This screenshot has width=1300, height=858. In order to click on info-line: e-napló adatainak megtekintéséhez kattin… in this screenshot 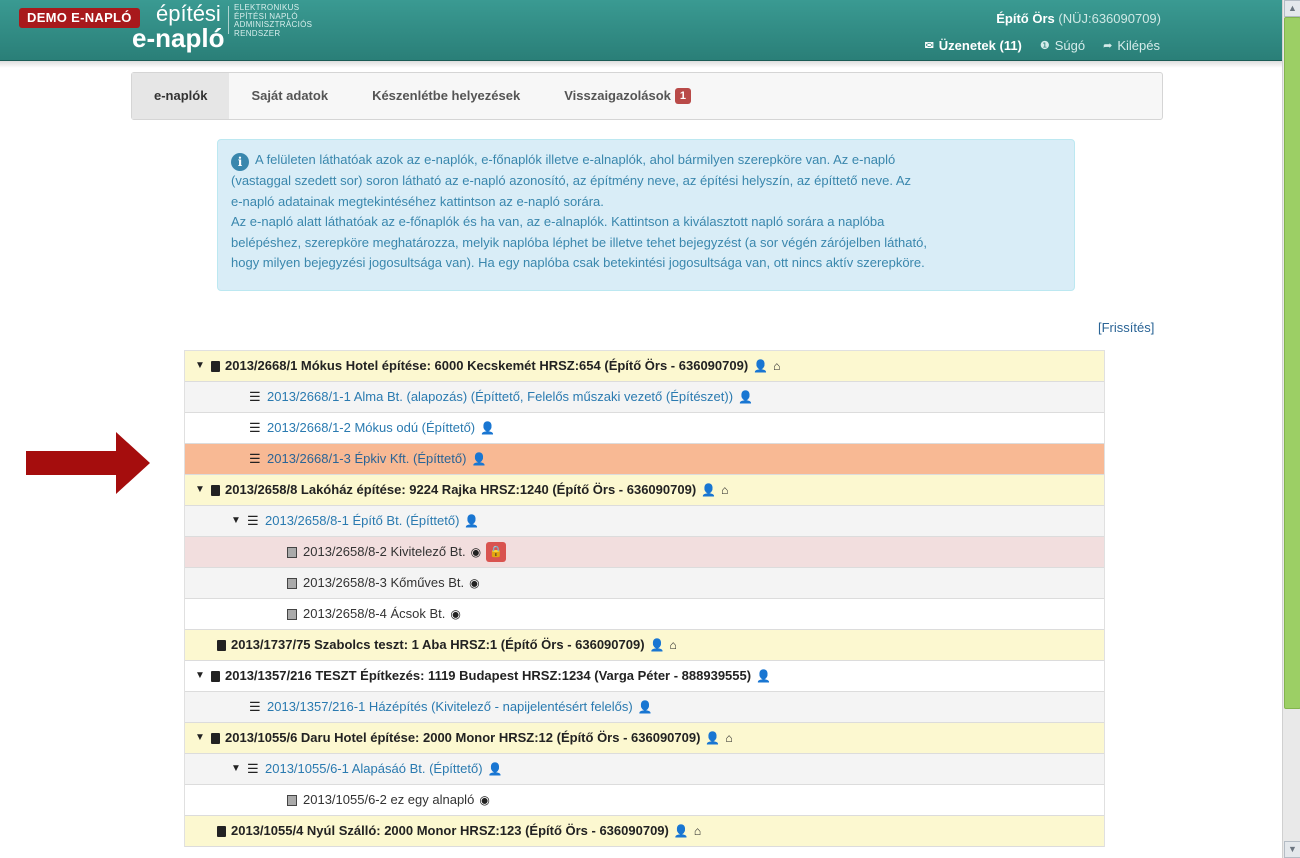, I will do `click(417, 201)`.